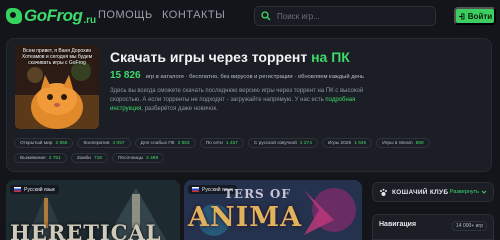  I want to click on game-title: HERETICAL, so click(86, 230).